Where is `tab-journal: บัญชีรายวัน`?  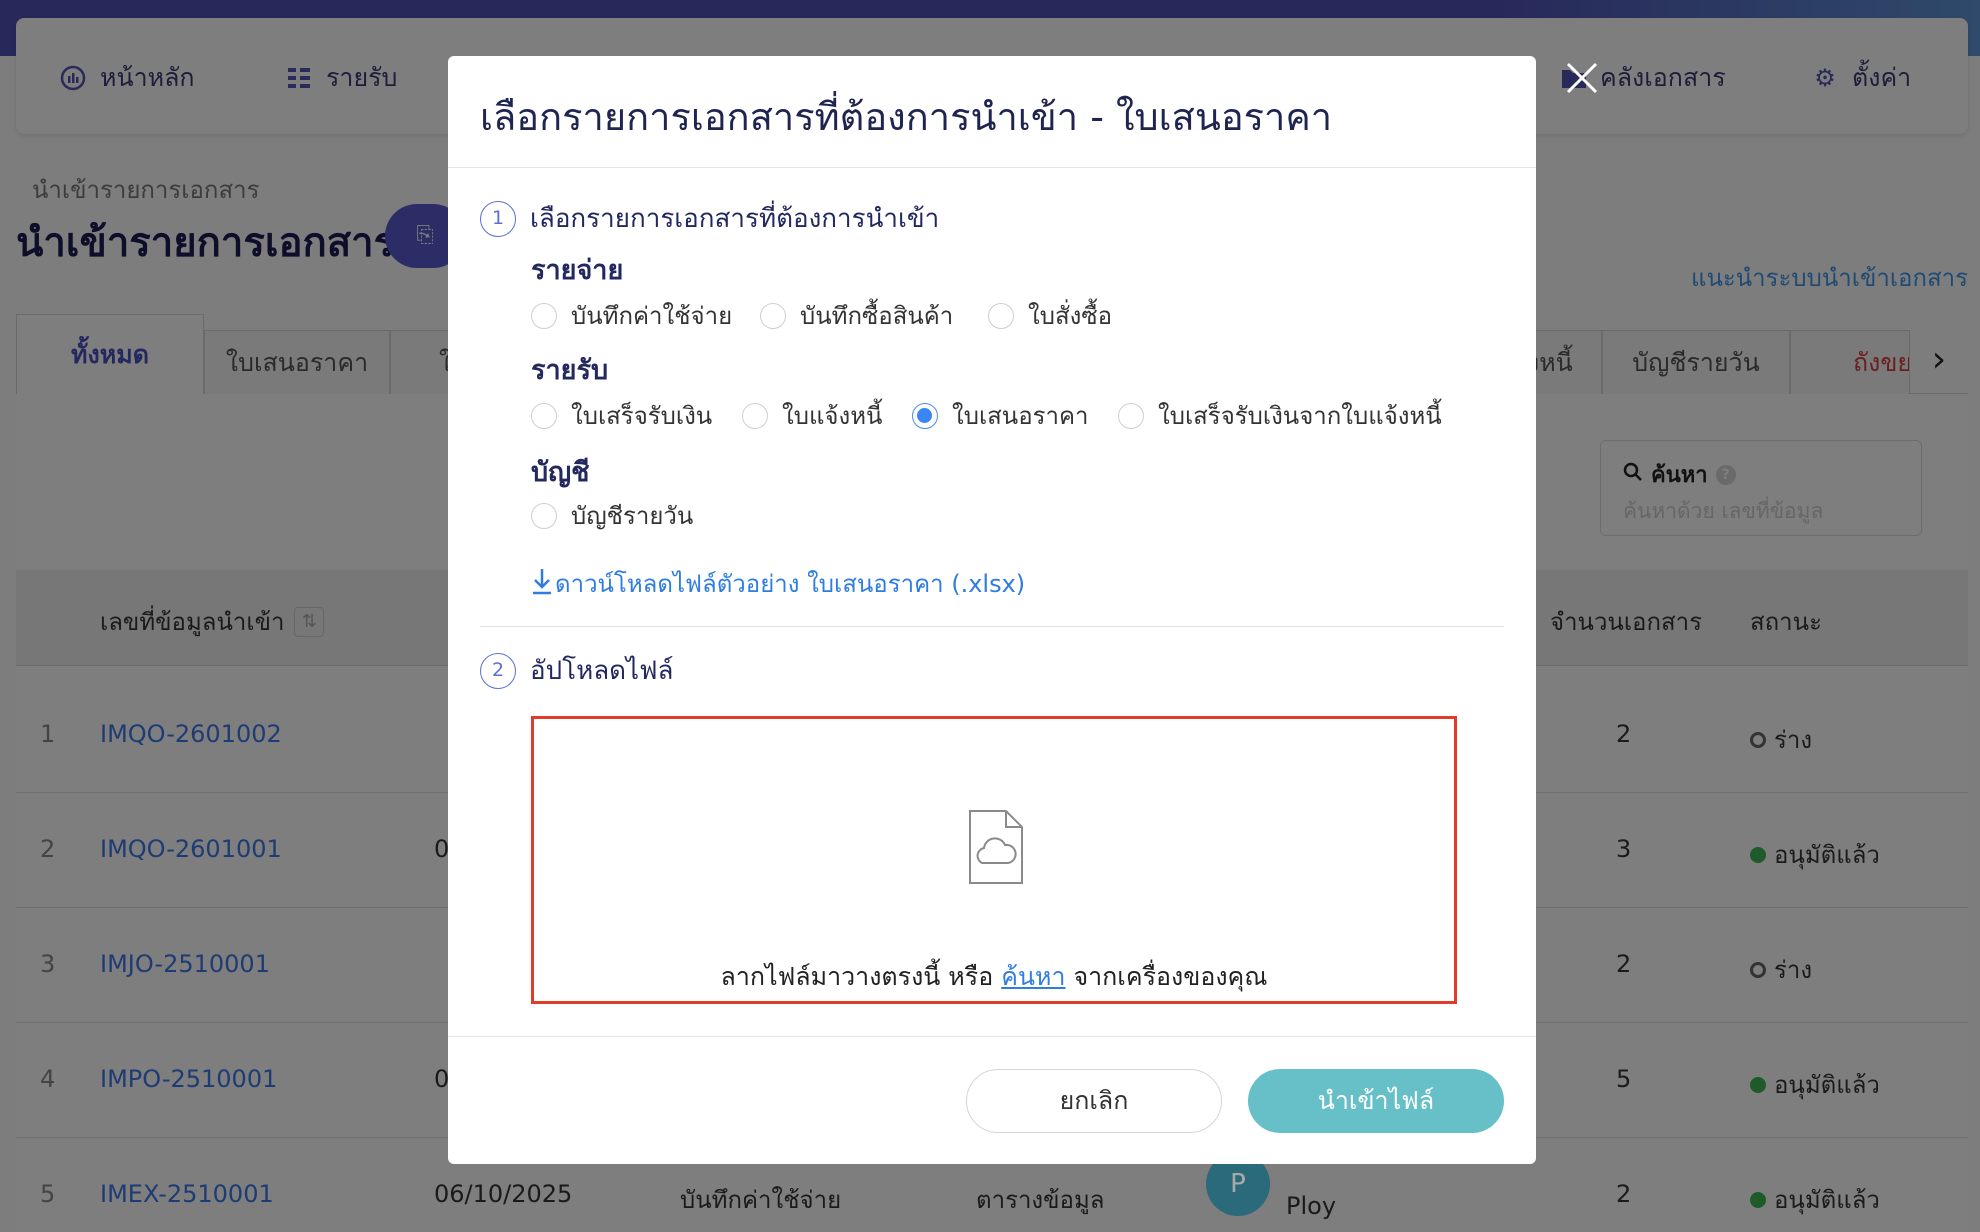 tab-journal: บัญชีรายวัน is located at coordinates (1696, 362).